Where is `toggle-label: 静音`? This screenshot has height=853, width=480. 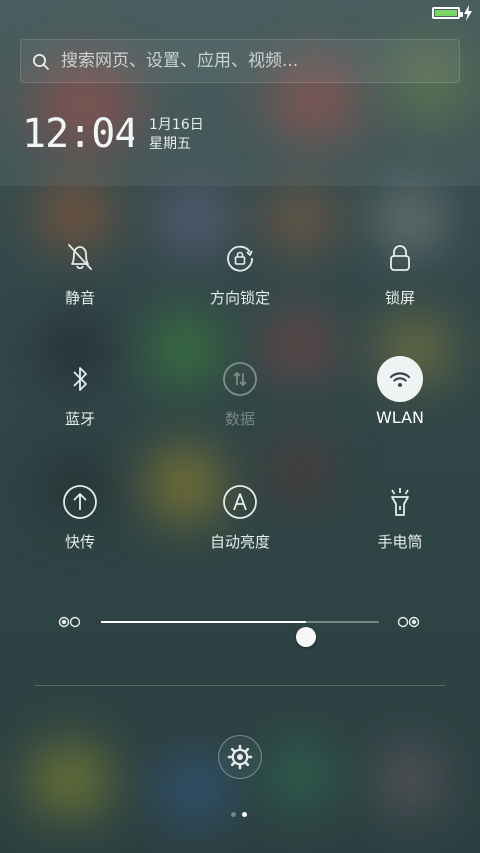 toggle-label: 静音 is located at coordinates (79, 298).